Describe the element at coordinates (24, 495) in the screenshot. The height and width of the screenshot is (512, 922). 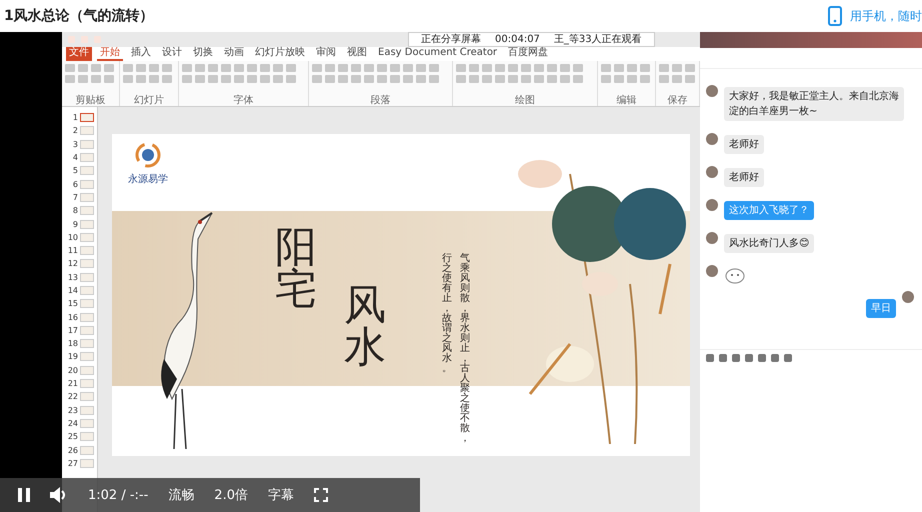
I see `pause-button` at that location.